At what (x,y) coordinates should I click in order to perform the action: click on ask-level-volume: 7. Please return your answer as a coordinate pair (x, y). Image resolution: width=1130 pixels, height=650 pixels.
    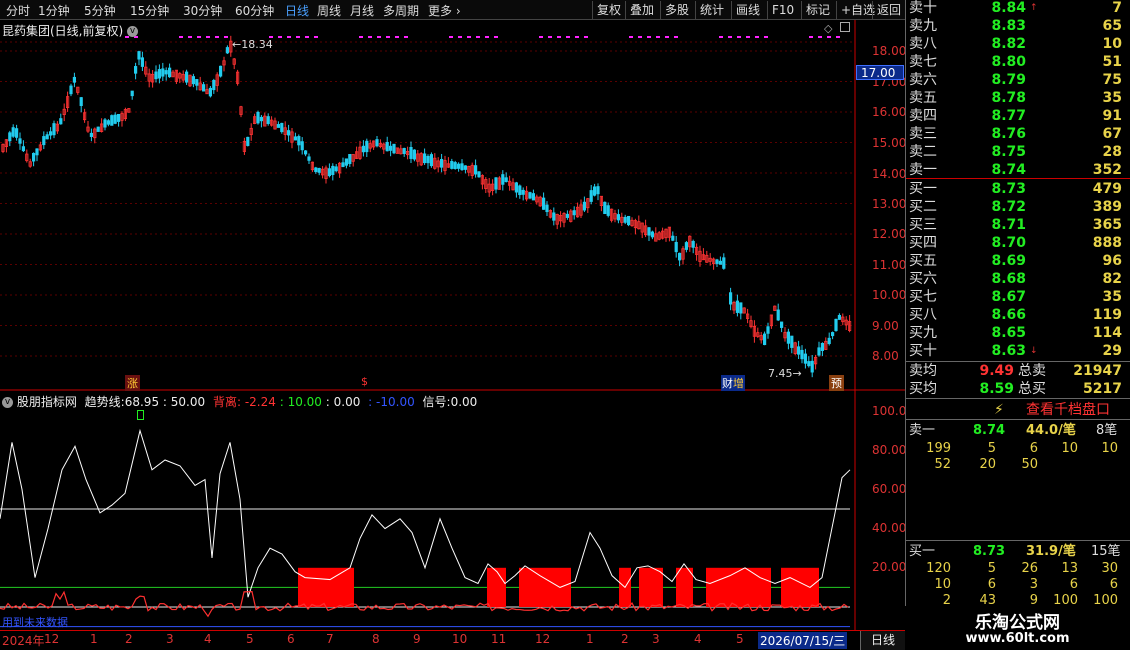
    Looking at the image, I should click on (1117, 8).